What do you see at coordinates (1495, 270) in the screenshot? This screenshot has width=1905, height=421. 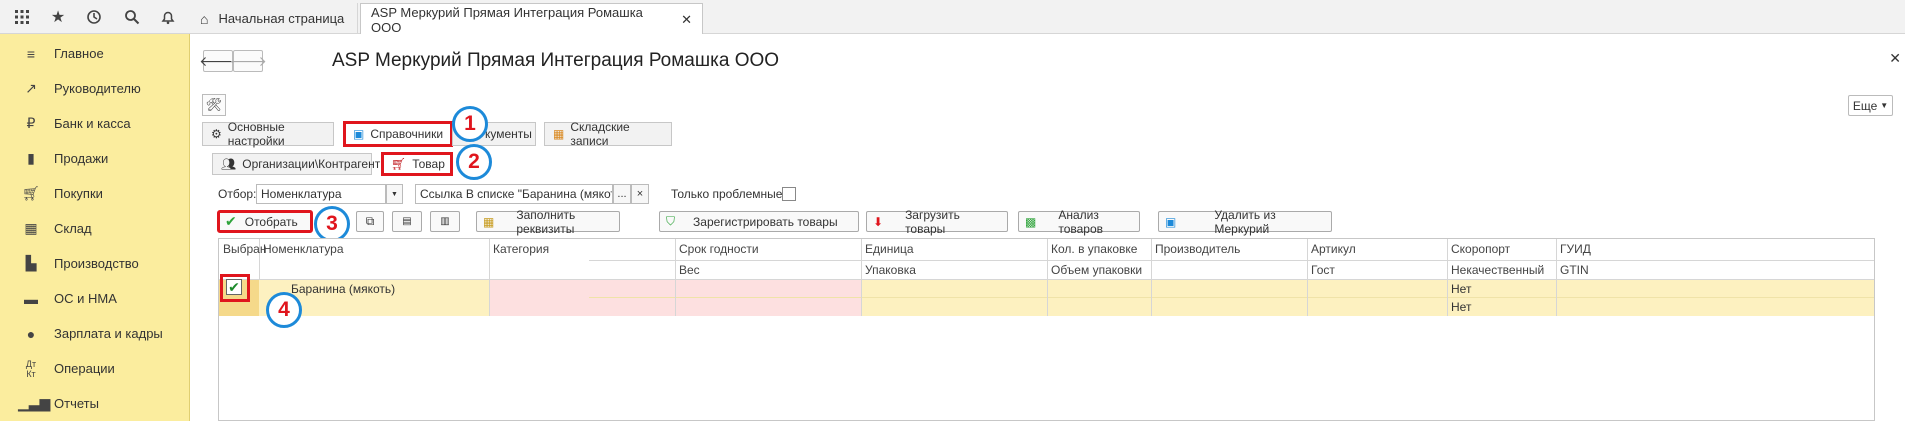 I see `col-header-poor-quality: Некачественный` at bounding box center [1495, 270].